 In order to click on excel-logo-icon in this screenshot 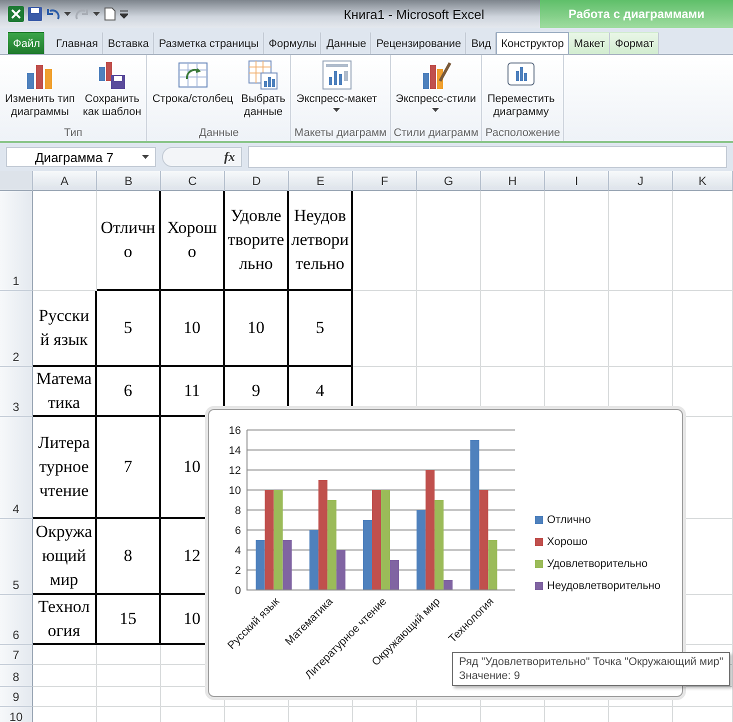, I will do `click(16, 14)`.